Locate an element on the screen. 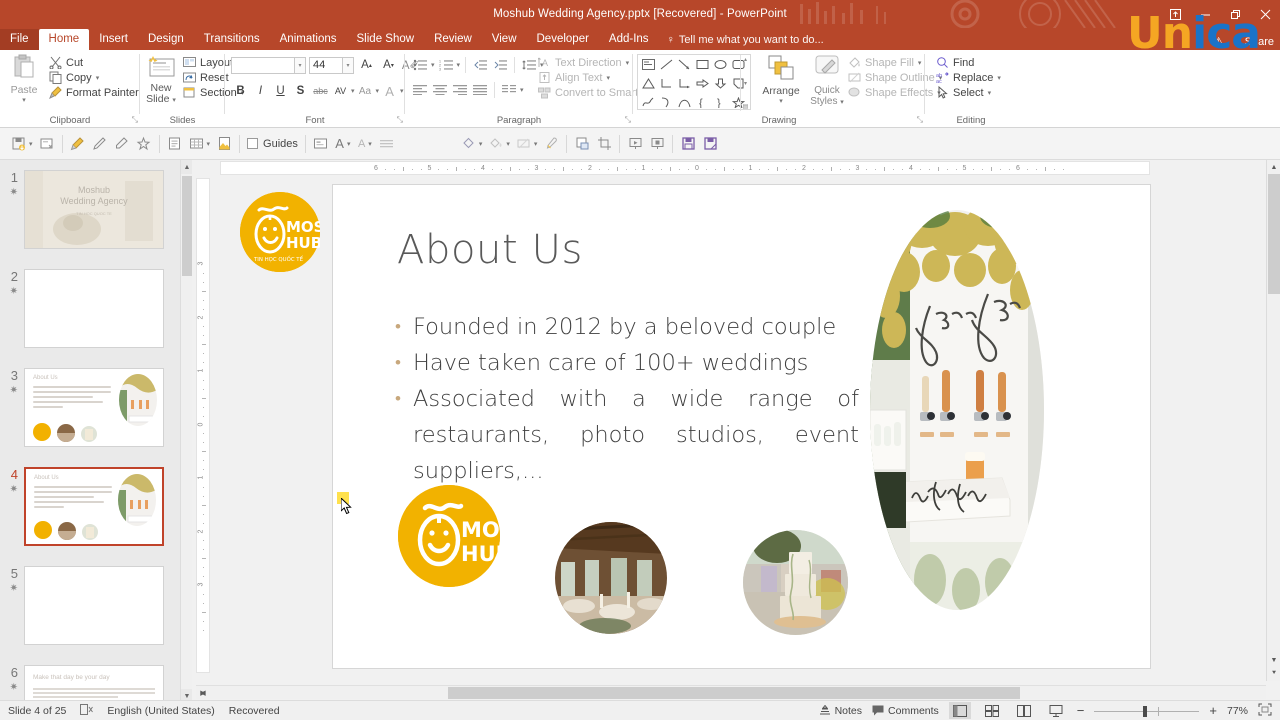 Image resolution: width=1280 pixels, height=720 pixels. zoom-level: 77% is located at coordinates (1237, 711).